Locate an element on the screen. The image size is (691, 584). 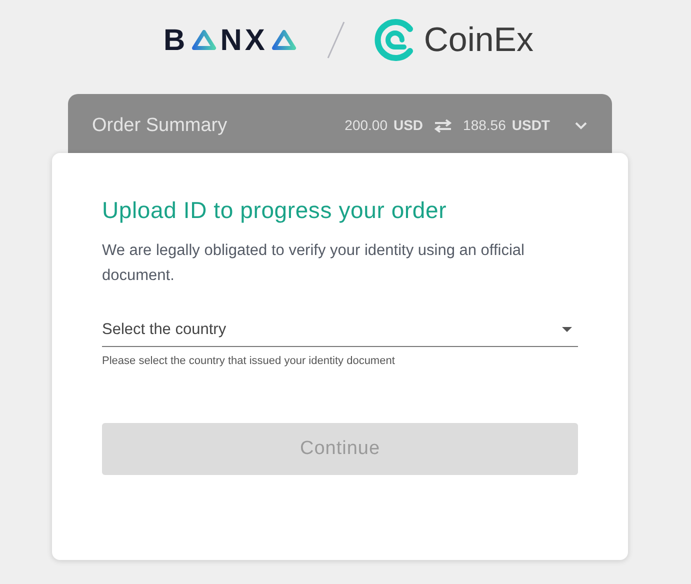
dropdown-caret-icon is located at coordinates (567, 330).